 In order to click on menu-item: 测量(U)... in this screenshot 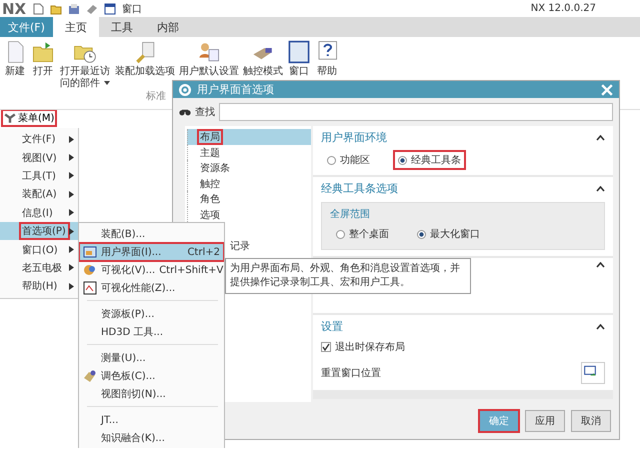, I will do `click(151, 358)`.